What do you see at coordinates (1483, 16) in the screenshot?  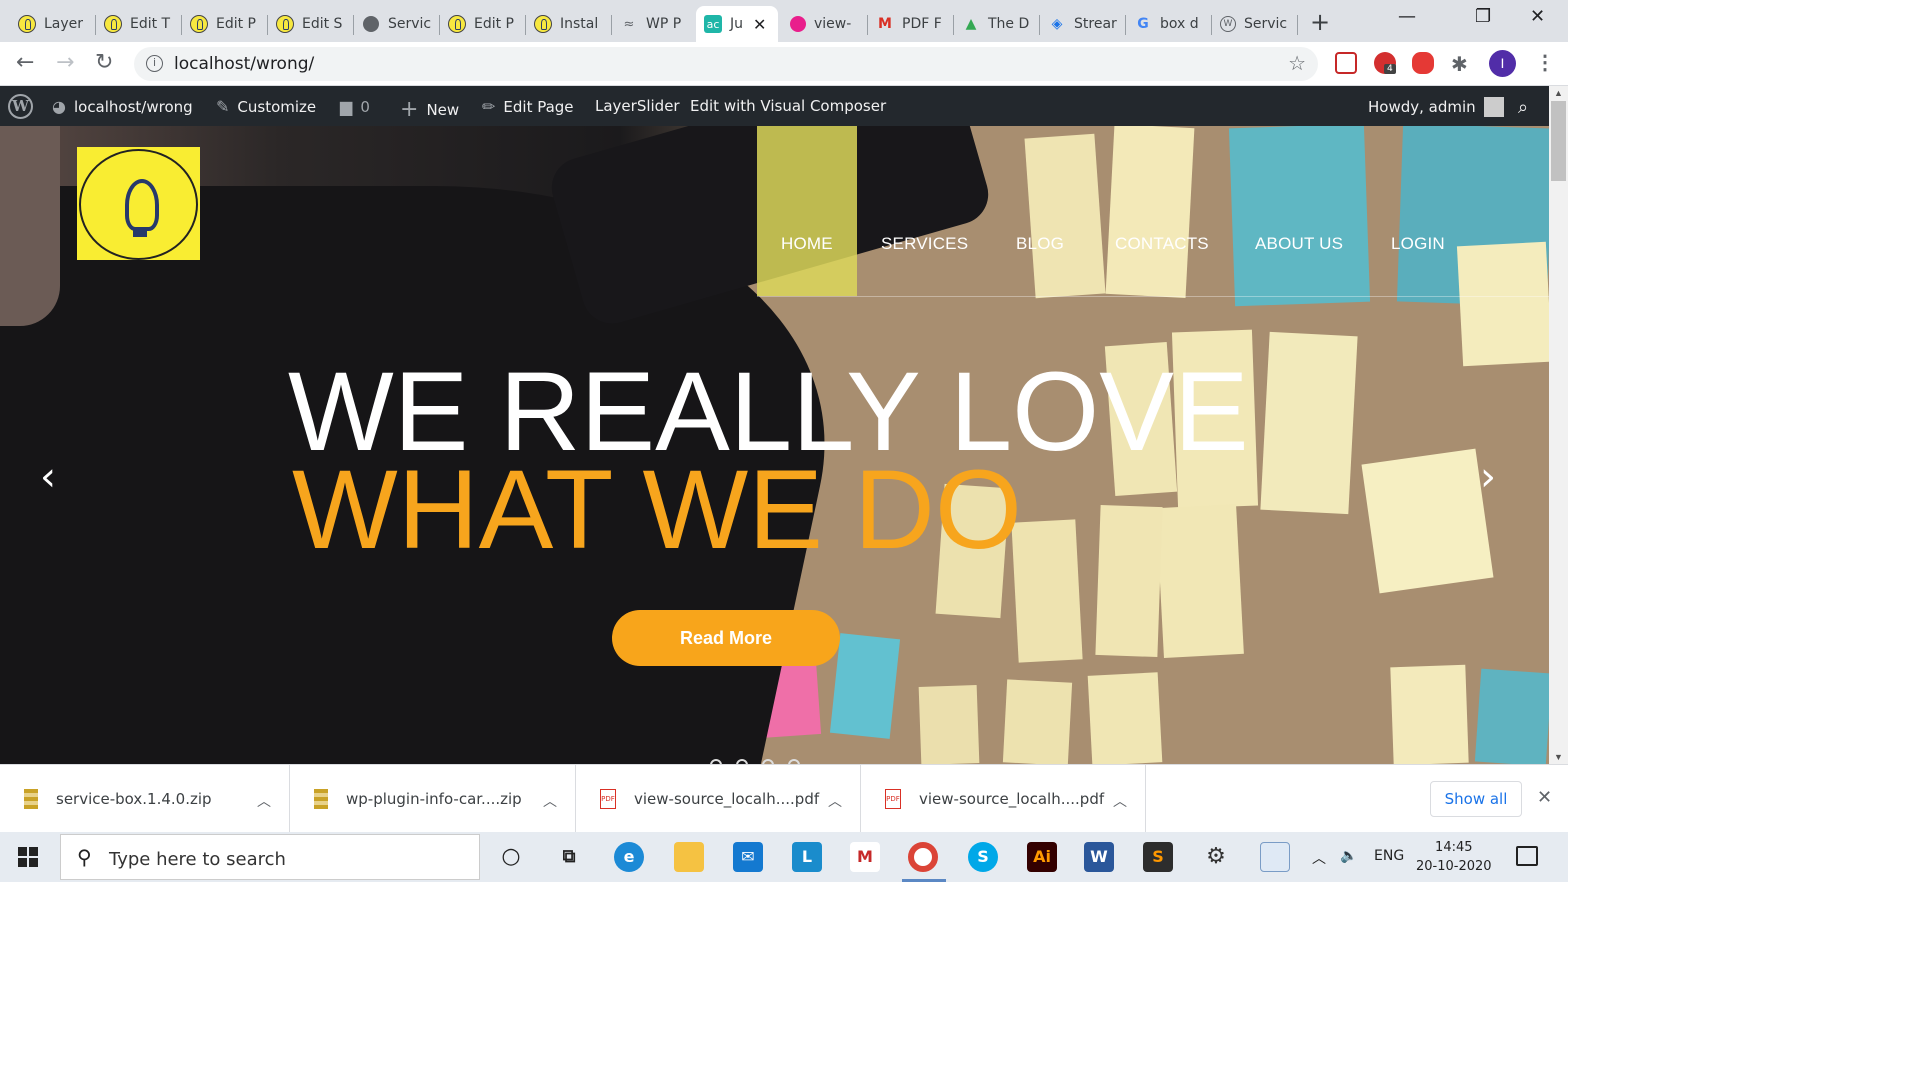 I see `restore-icon: ❐` at bounding box center [1483, 16].